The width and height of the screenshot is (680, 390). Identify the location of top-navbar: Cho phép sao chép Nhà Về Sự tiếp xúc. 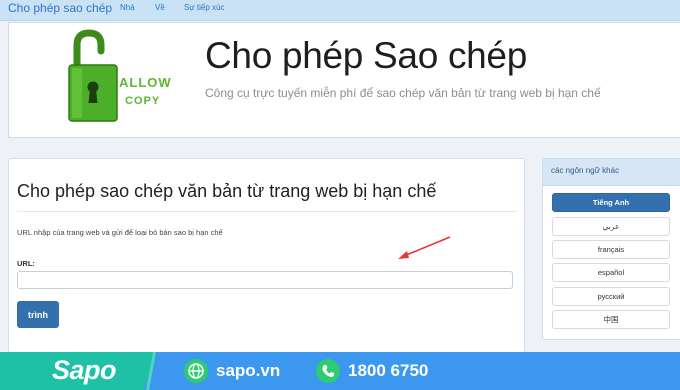
(340, 10).